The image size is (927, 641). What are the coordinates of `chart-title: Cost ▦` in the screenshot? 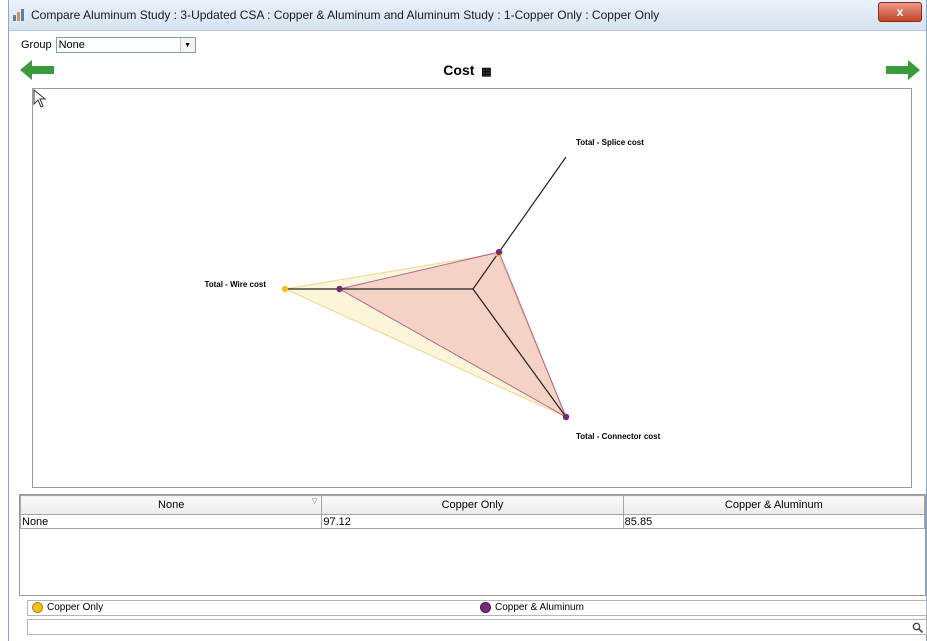 It's located at (467, 70).